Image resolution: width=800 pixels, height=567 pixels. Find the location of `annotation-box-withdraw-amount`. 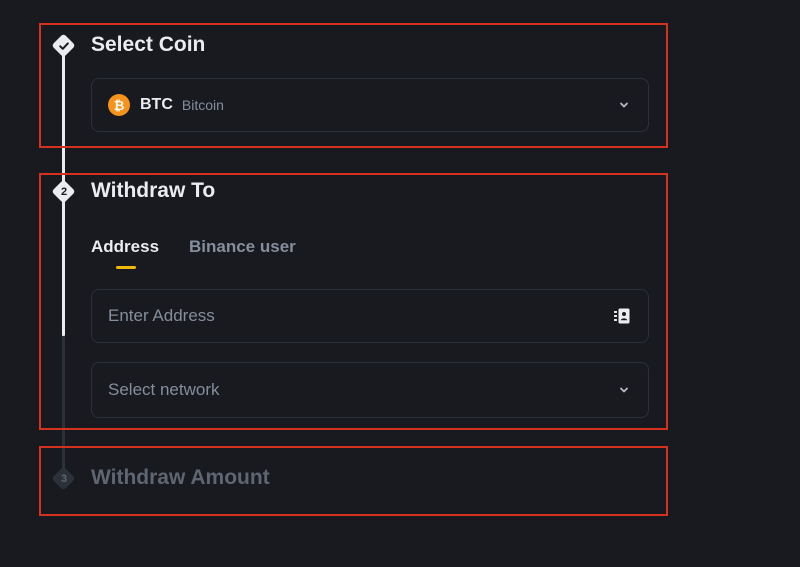

annotation-box-withdraw-amount is located at coordinates (353, 481).